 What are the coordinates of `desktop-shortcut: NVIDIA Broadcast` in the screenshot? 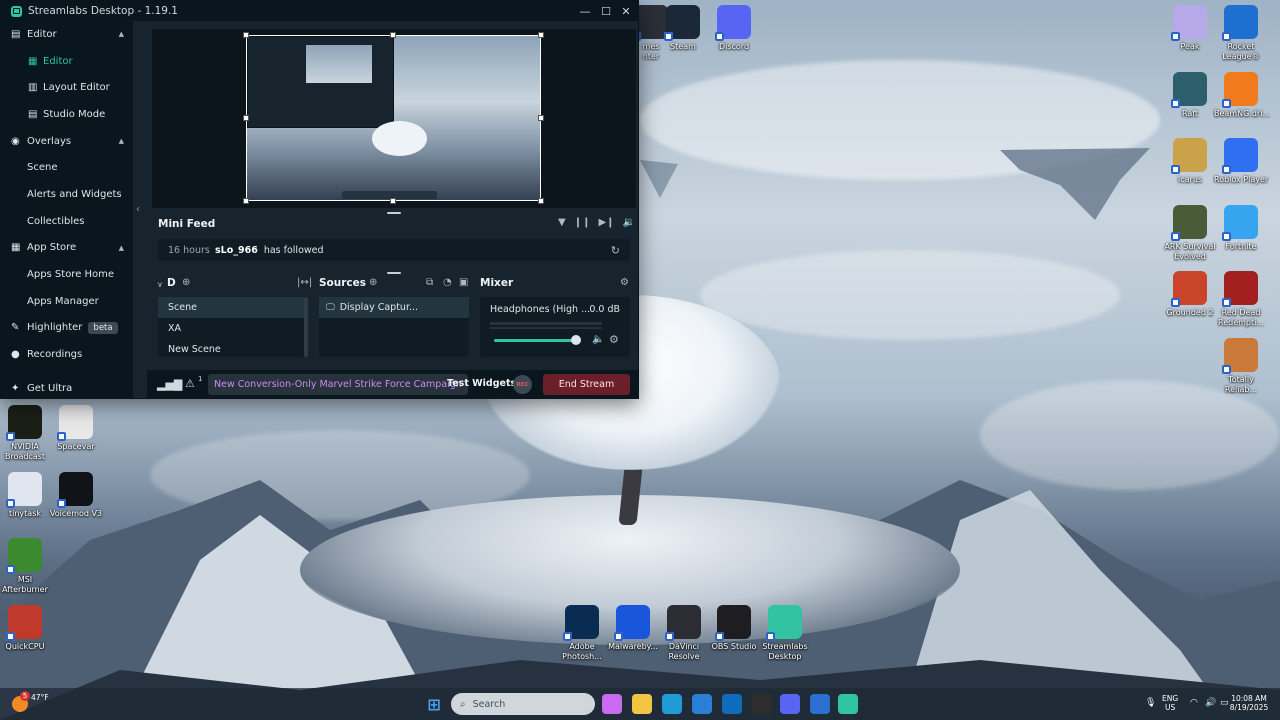 It's located at (26, 433).